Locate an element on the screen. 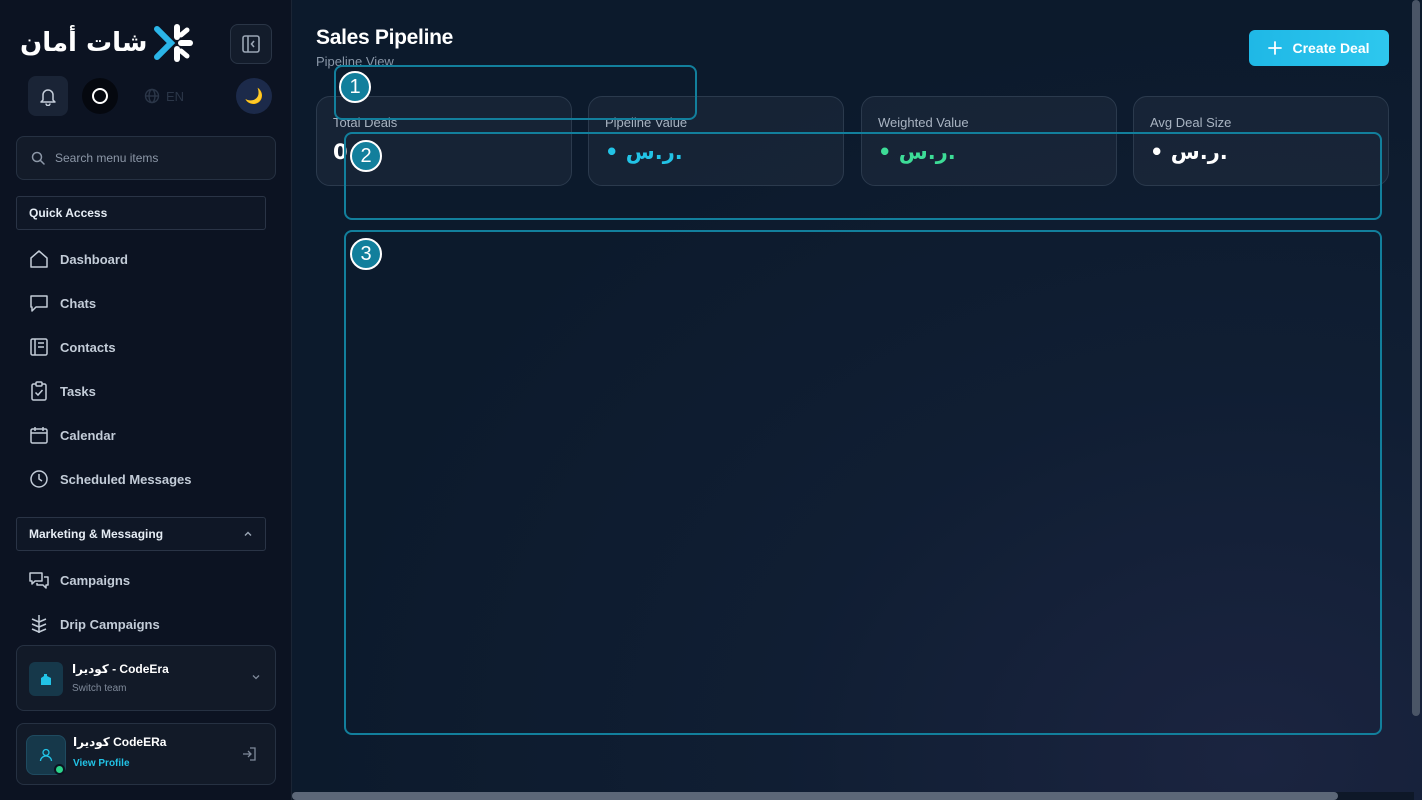  plus-icon is located at coordinates (1275, 48).